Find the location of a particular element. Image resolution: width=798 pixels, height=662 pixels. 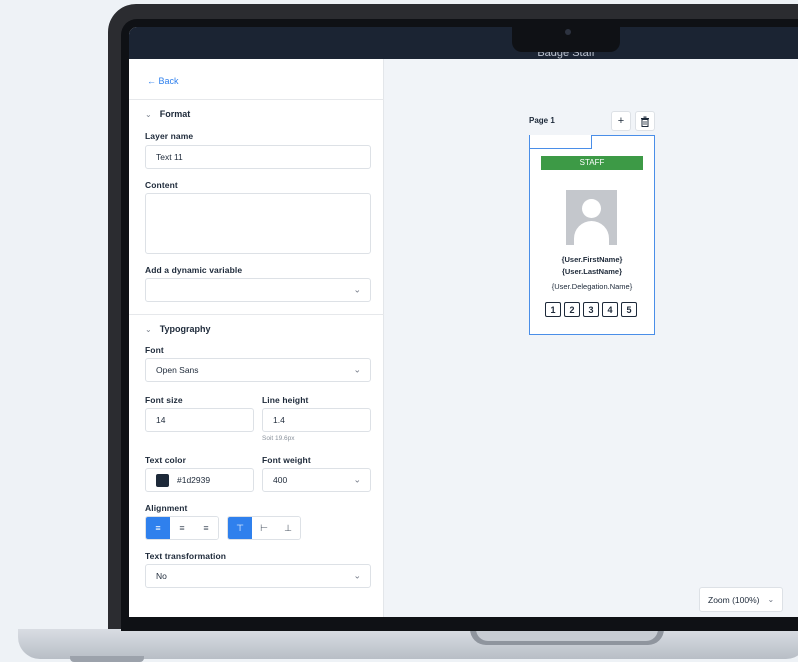

zoom-select: Zoom (100%) ⌄ is located at coordinates (741, 599).